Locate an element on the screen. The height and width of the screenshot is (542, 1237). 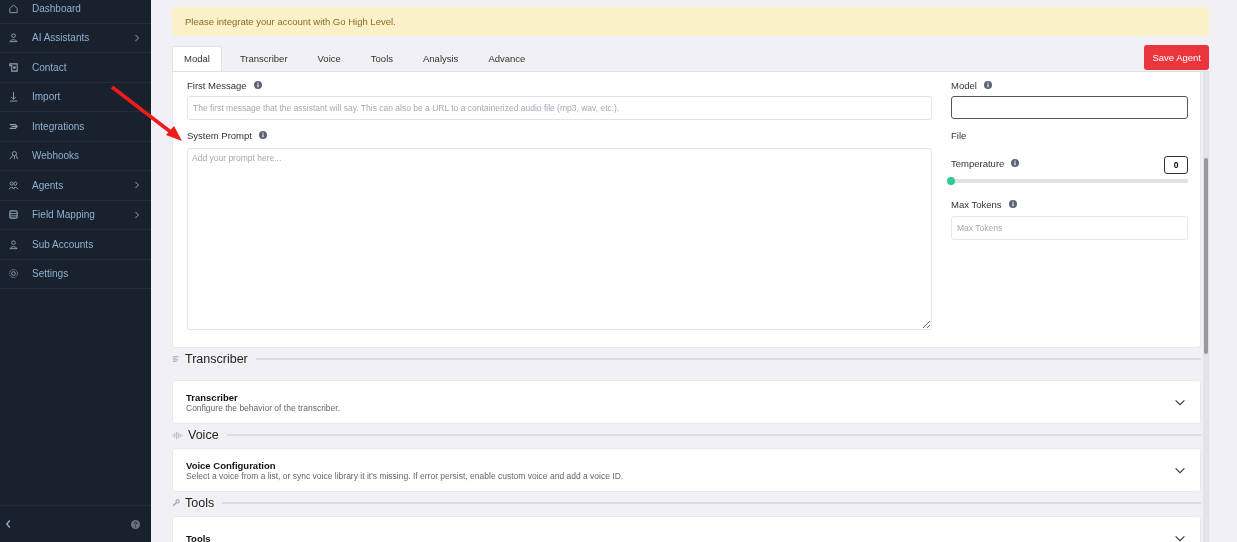
scrollbar is located at coordinates (1206, 307).